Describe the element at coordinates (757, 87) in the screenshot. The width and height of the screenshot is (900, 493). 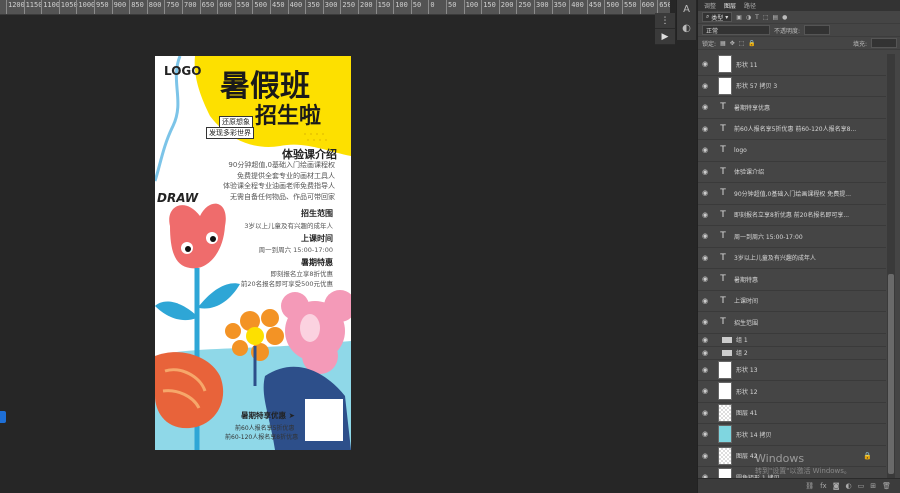
I see `layer-name: 形状 57 拷贝 3` at that location.